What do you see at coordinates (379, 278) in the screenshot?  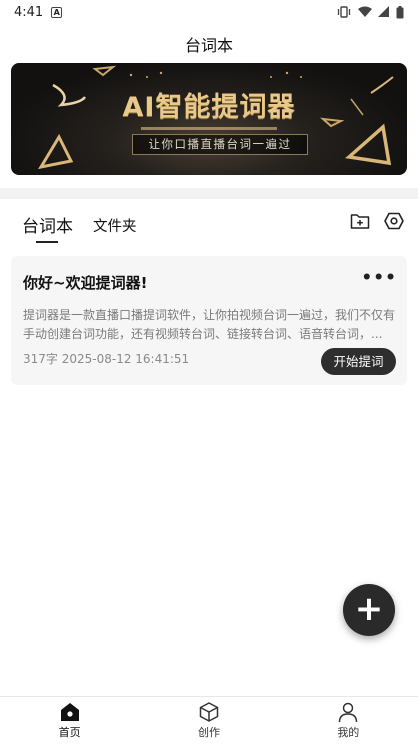 I see `more-options-icon: •••` at bounding box center [379, 278].